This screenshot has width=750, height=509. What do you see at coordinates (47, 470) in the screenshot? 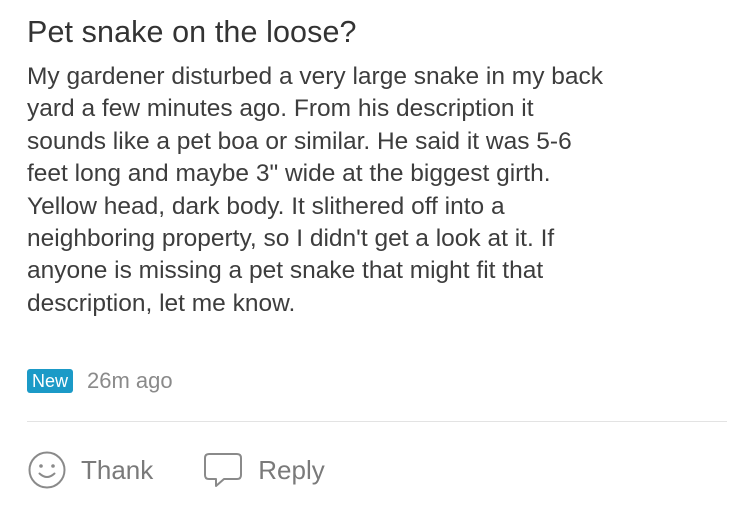
I see `smiley-icon` at bounding box center [47, 470].